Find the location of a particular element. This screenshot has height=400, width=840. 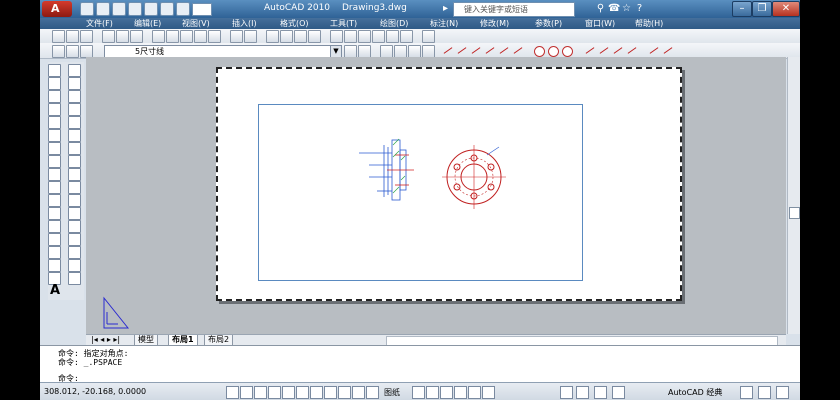

application-menu-button: A is located at coordinates (57, 9).